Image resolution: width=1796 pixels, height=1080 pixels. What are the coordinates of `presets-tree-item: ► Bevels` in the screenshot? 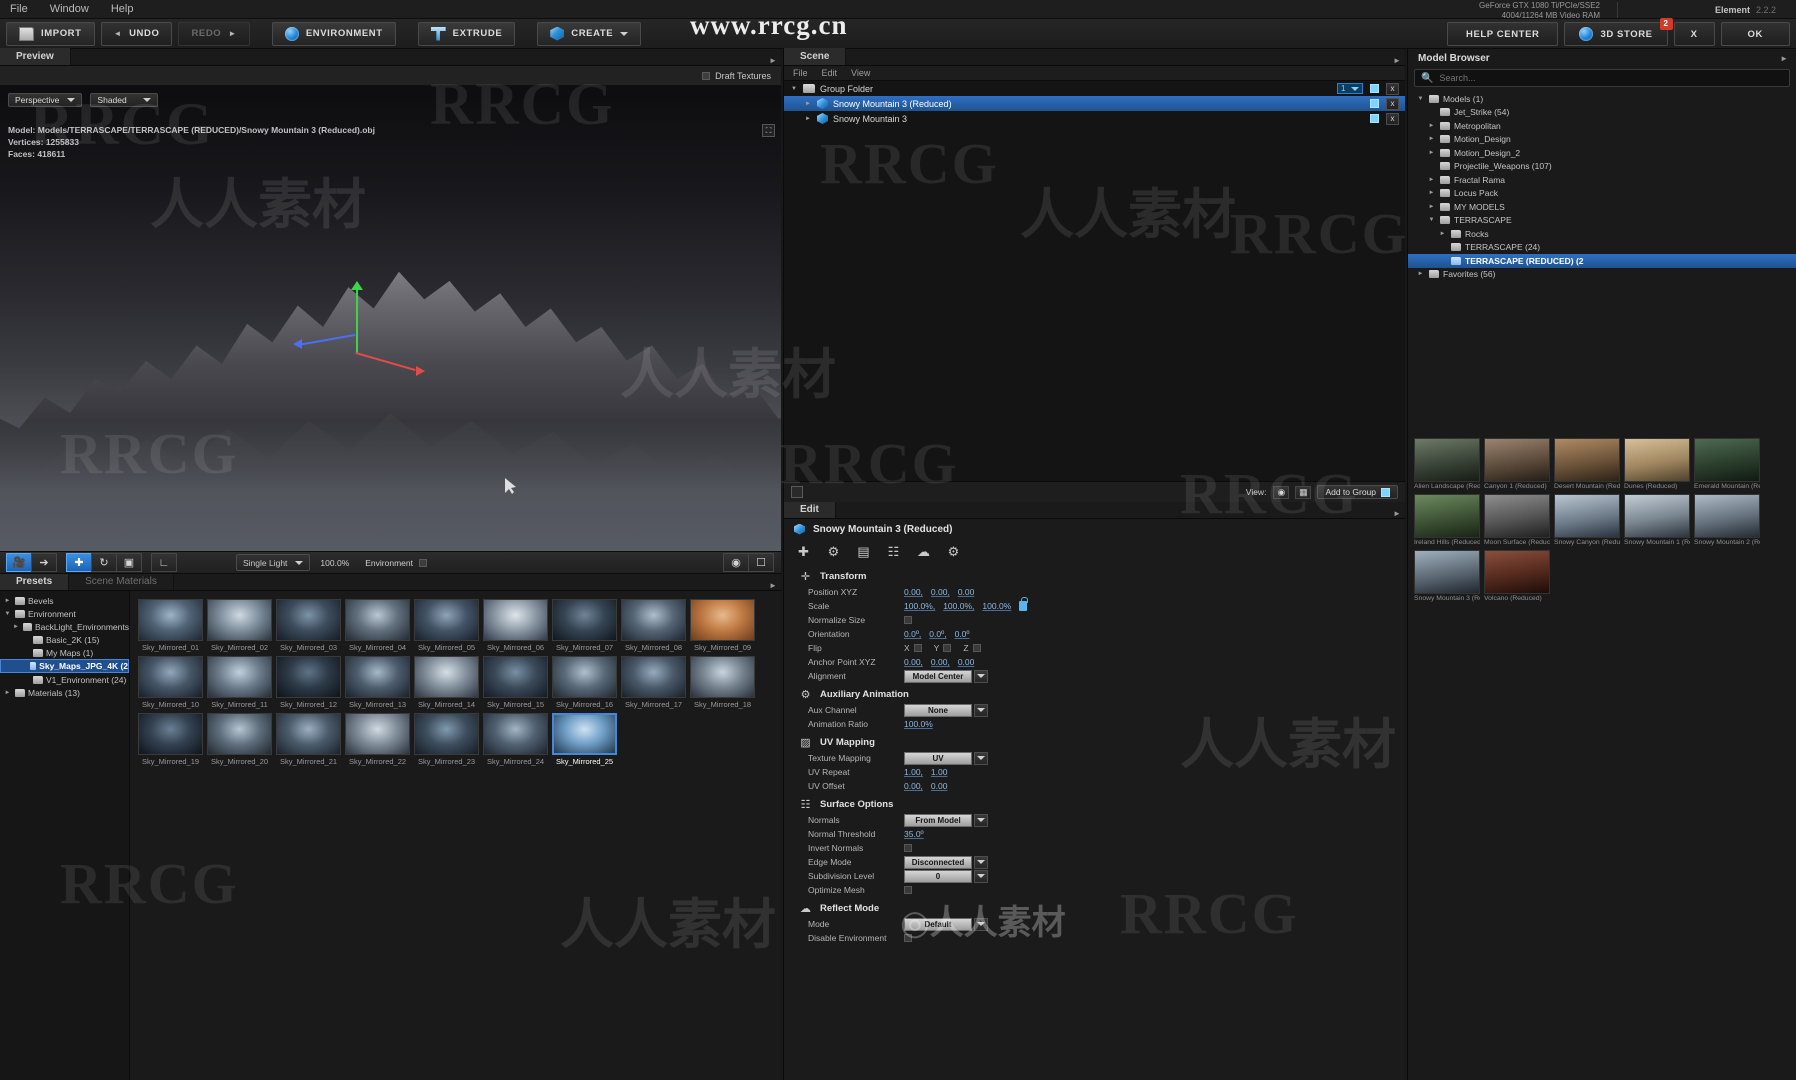 It's located at (64, 600).